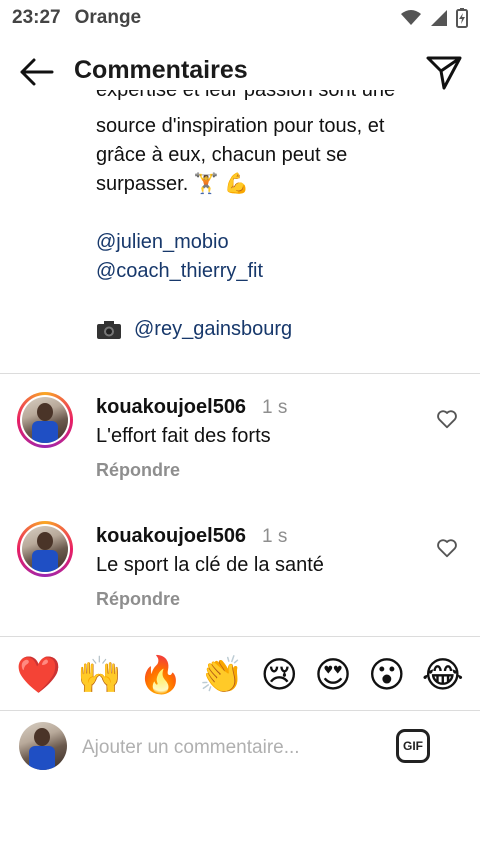  What do you see at coordinates (279, 676) in the screenshot?
I see `emoji-crying-button: 😢` at bounding box center [279, 676].